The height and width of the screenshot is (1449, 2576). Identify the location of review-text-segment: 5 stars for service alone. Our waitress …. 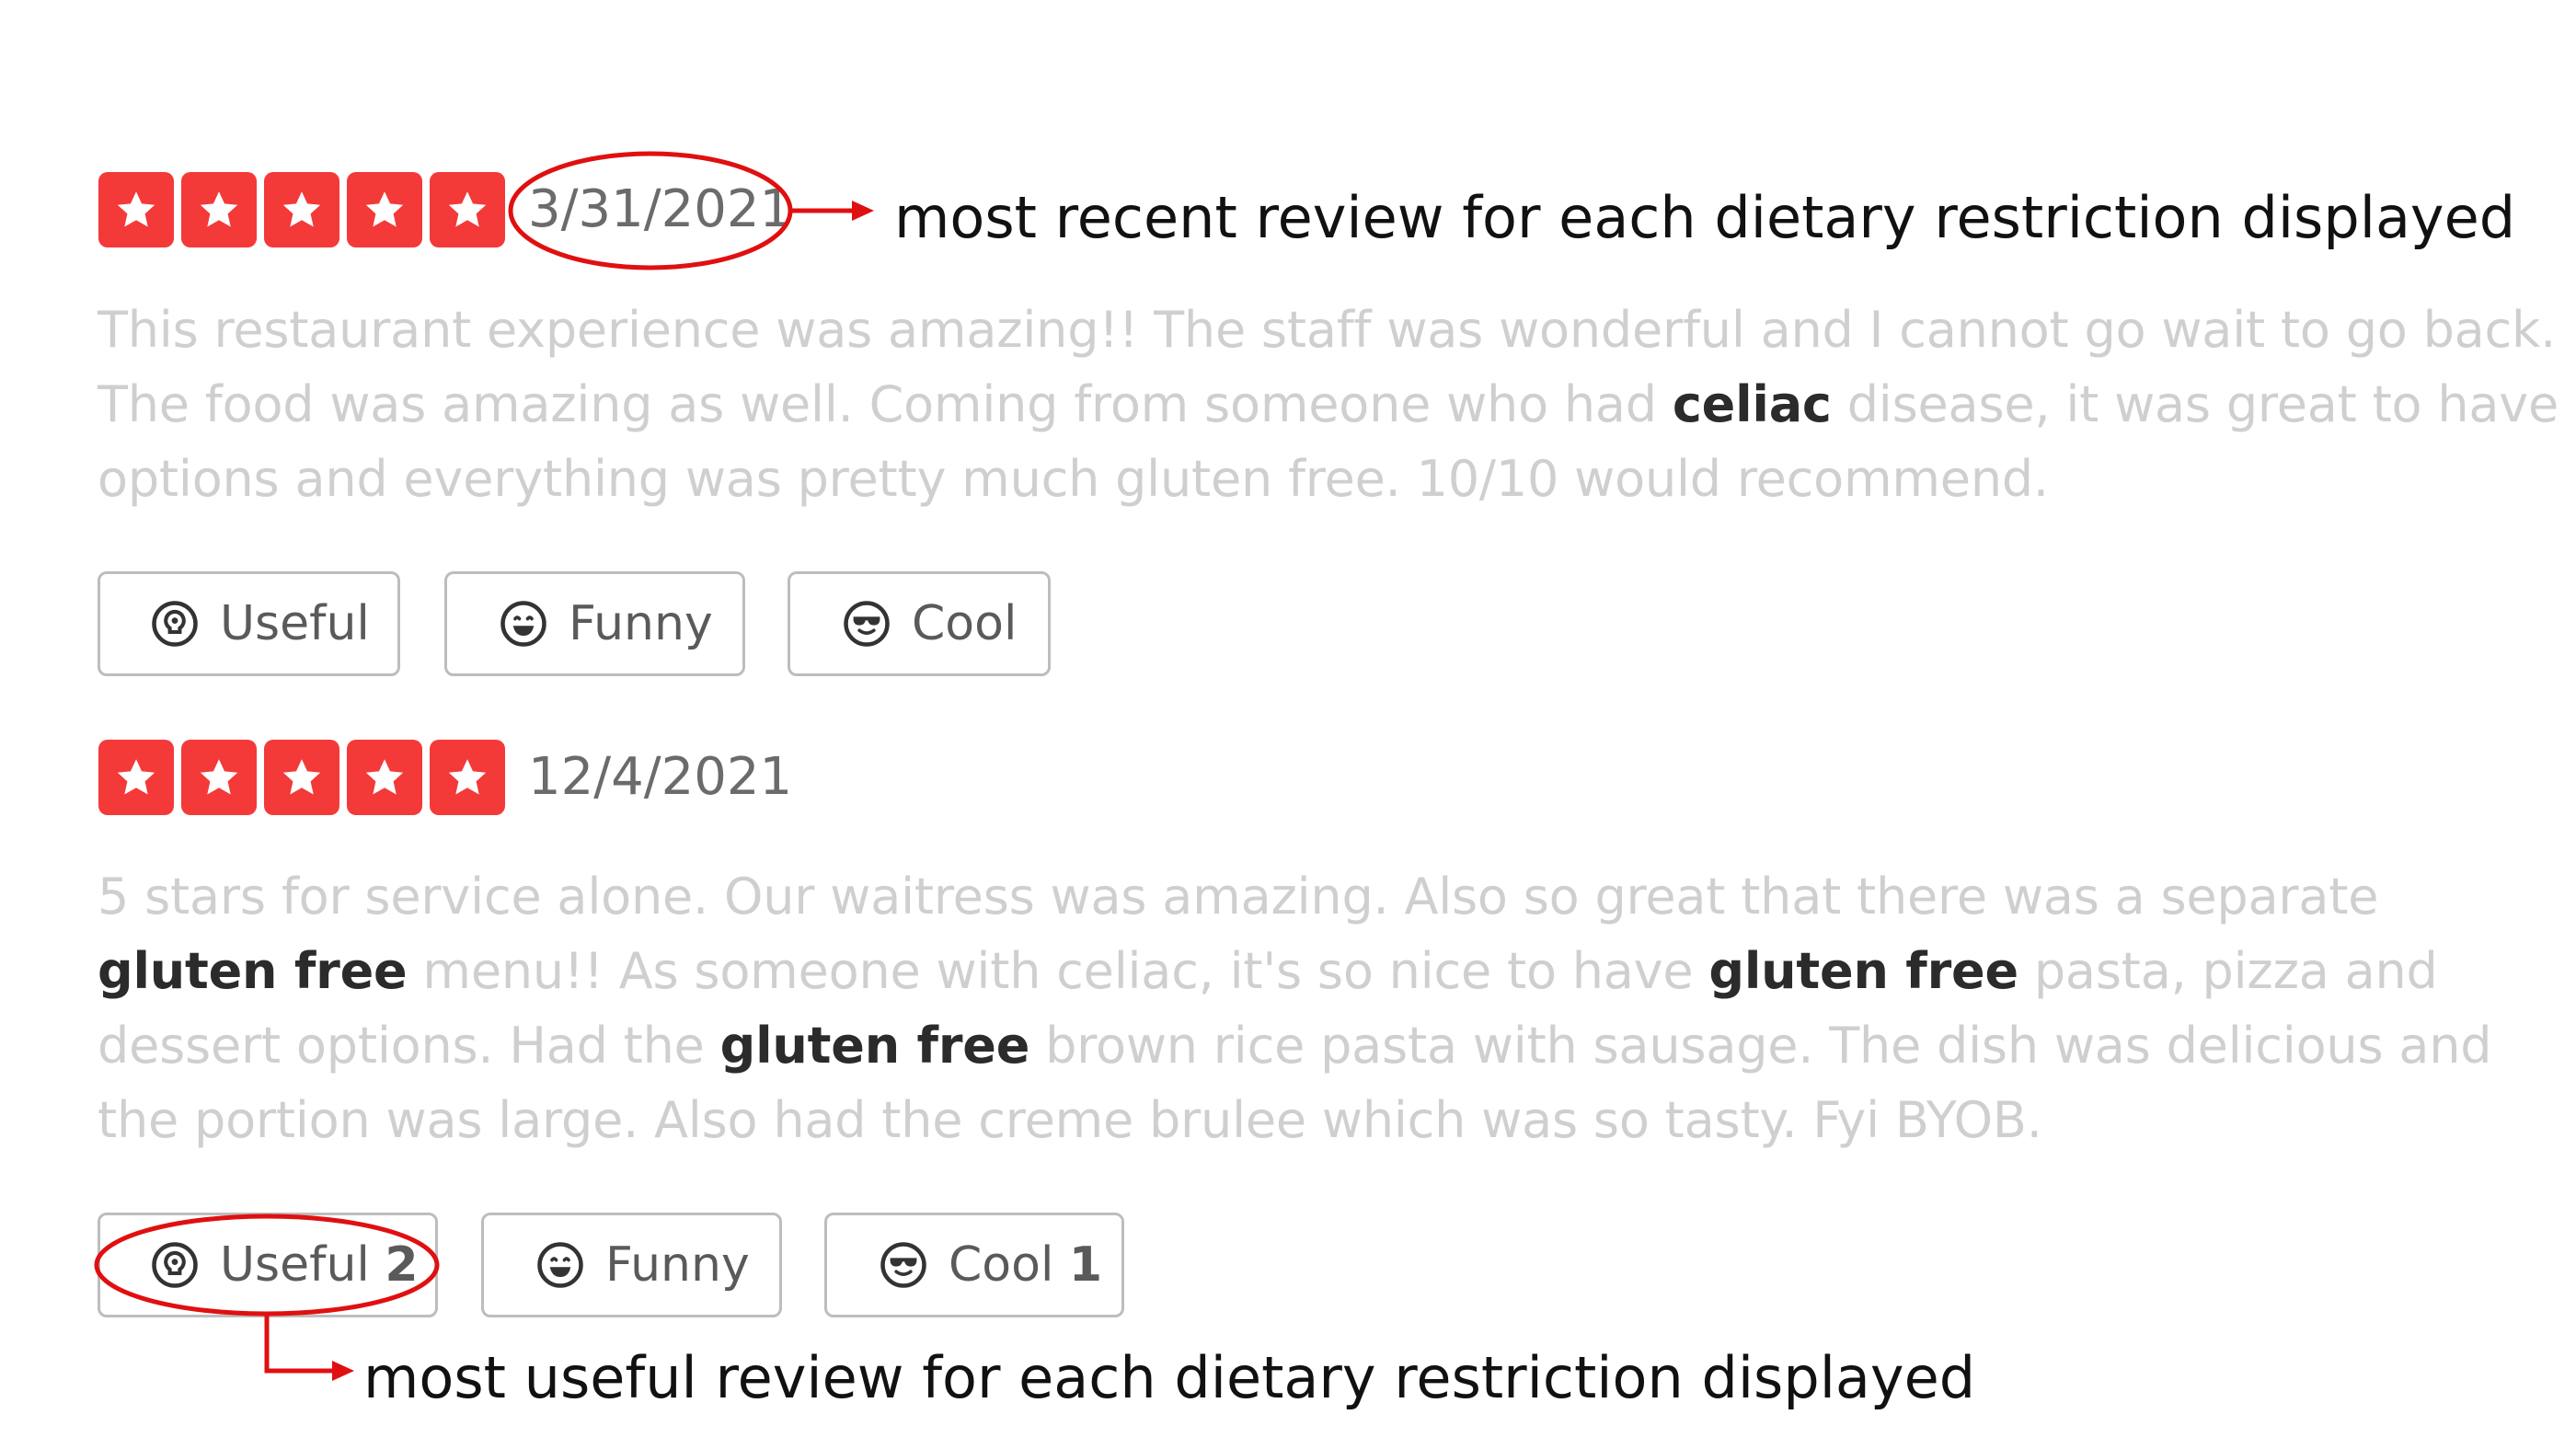
(1238, 897).